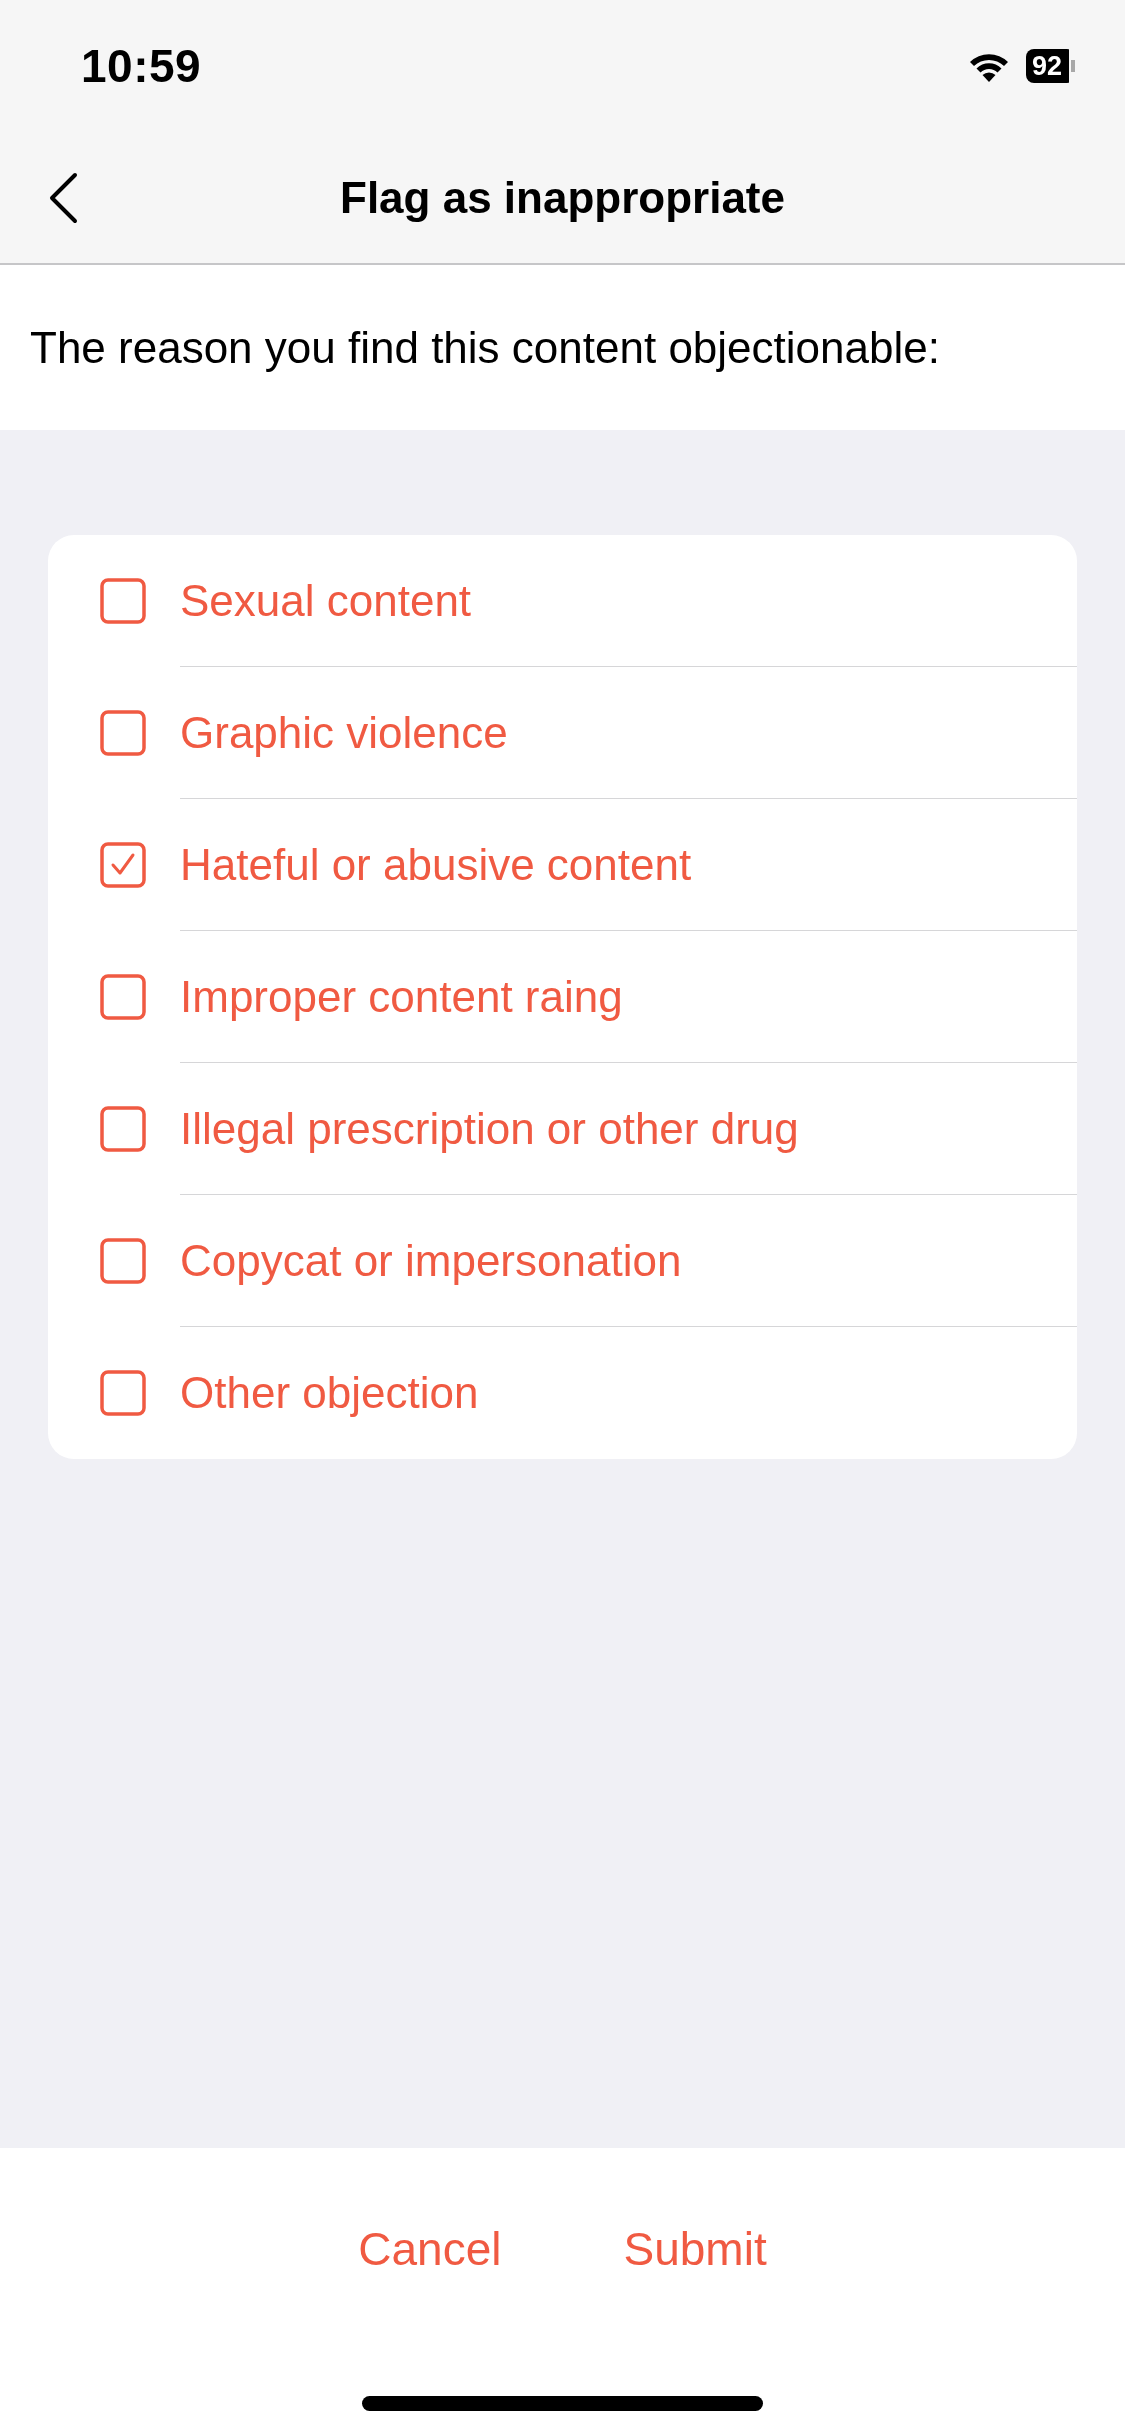 Image resolution: width=1125 pixels, height=2436 pixels. What do you see at coordinates (562, 197) in the screenshot?
I see `screen-title: Flag as inappropriate` at bounding box center [562, 197].